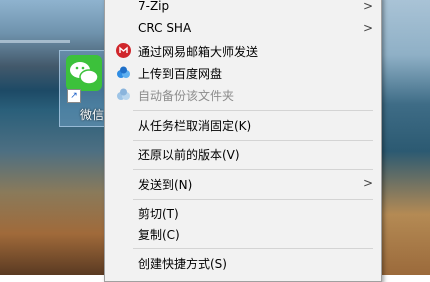 The image size is (430, 282). I want to click on menu-item-label: 创建快捷方式(S), so click(182, 264).